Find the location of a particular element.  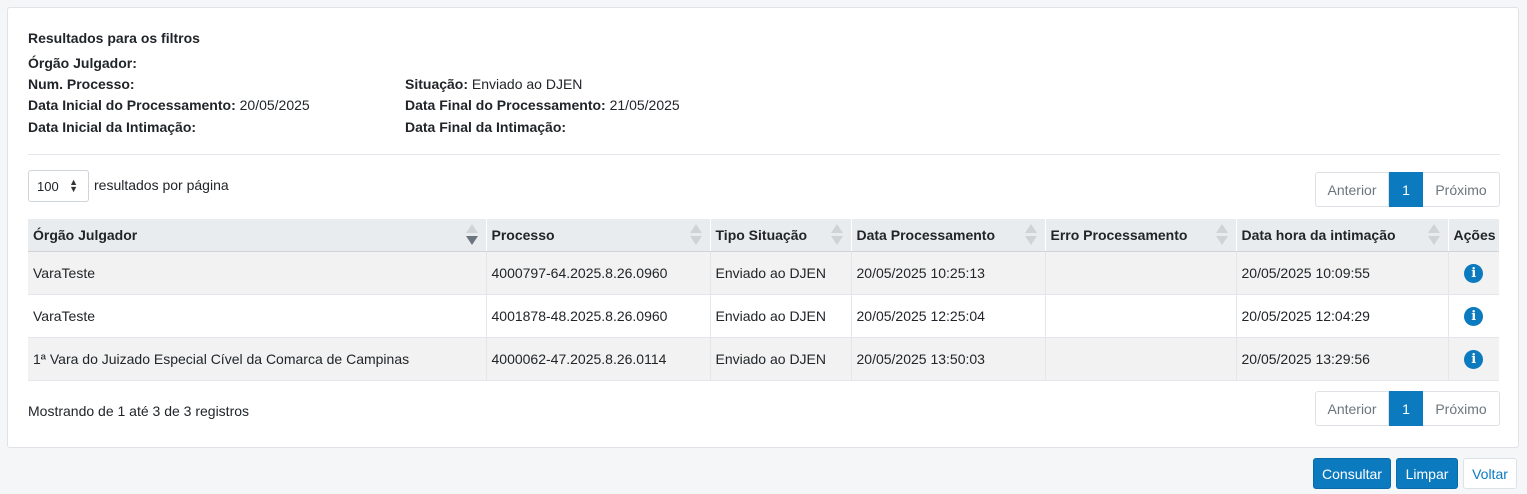

pagination-top: Anterior 1 Próximo is located at coordinates (1407, 189).